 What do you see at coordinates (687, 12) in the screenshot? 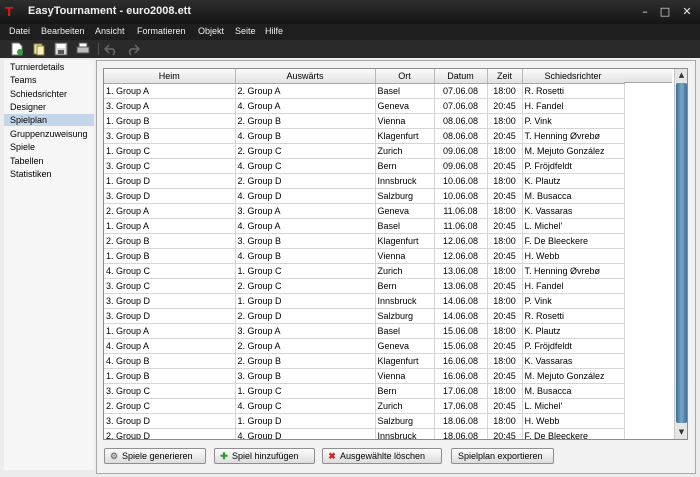
I see `close-button: ✕` at bounding box center [687, 12].